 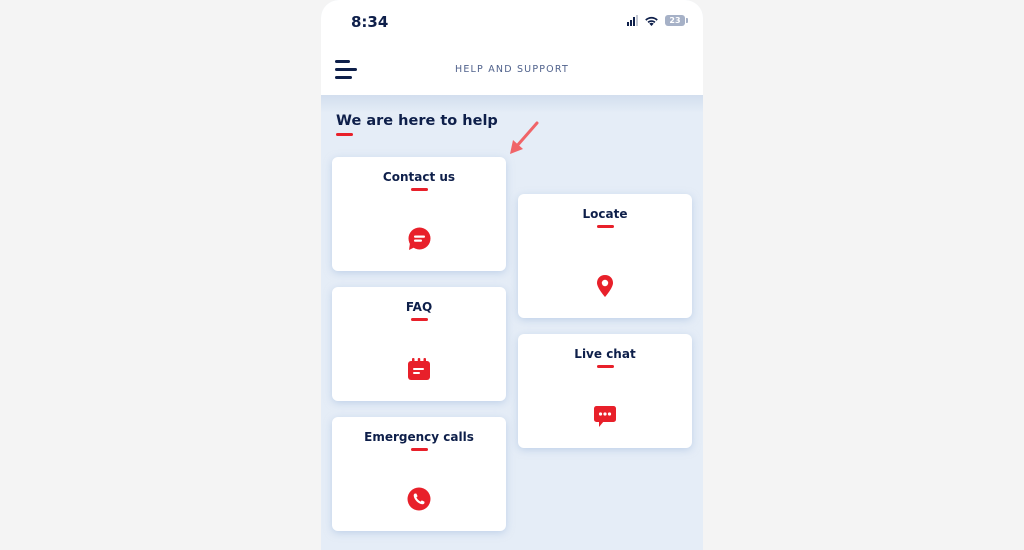 I want to click on card-label: FAQ, so click(x=419, y=307).